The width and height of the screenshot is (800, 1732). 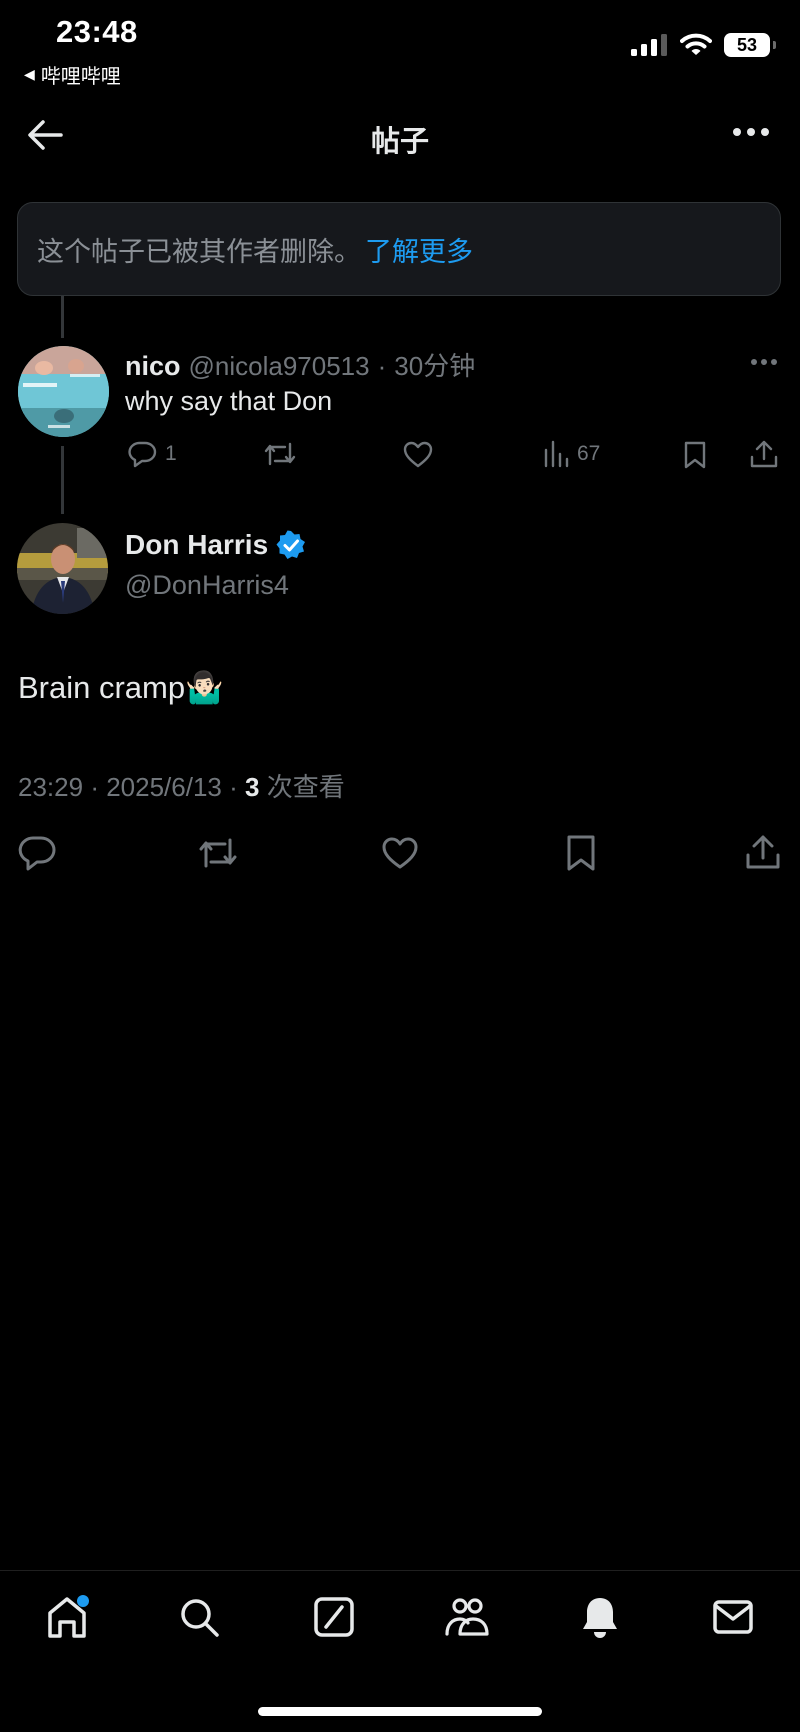 I want to click on reply-more-button, so click(x=764, y=362).